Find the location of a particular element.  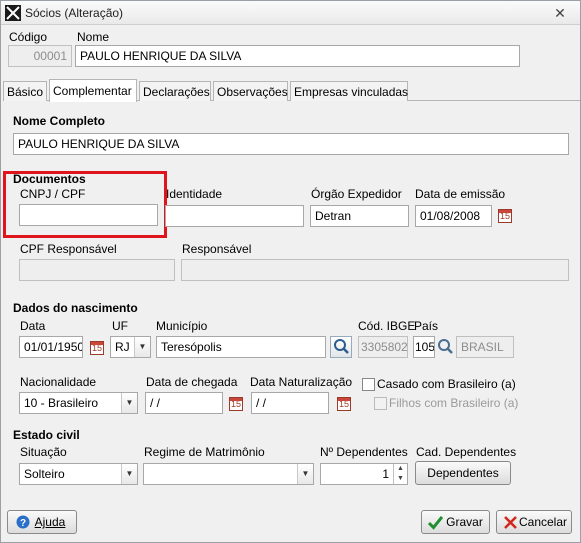

nome-completo-field: PAULO HENRIQUE DA SILVA is located at coordinates (291, 144).